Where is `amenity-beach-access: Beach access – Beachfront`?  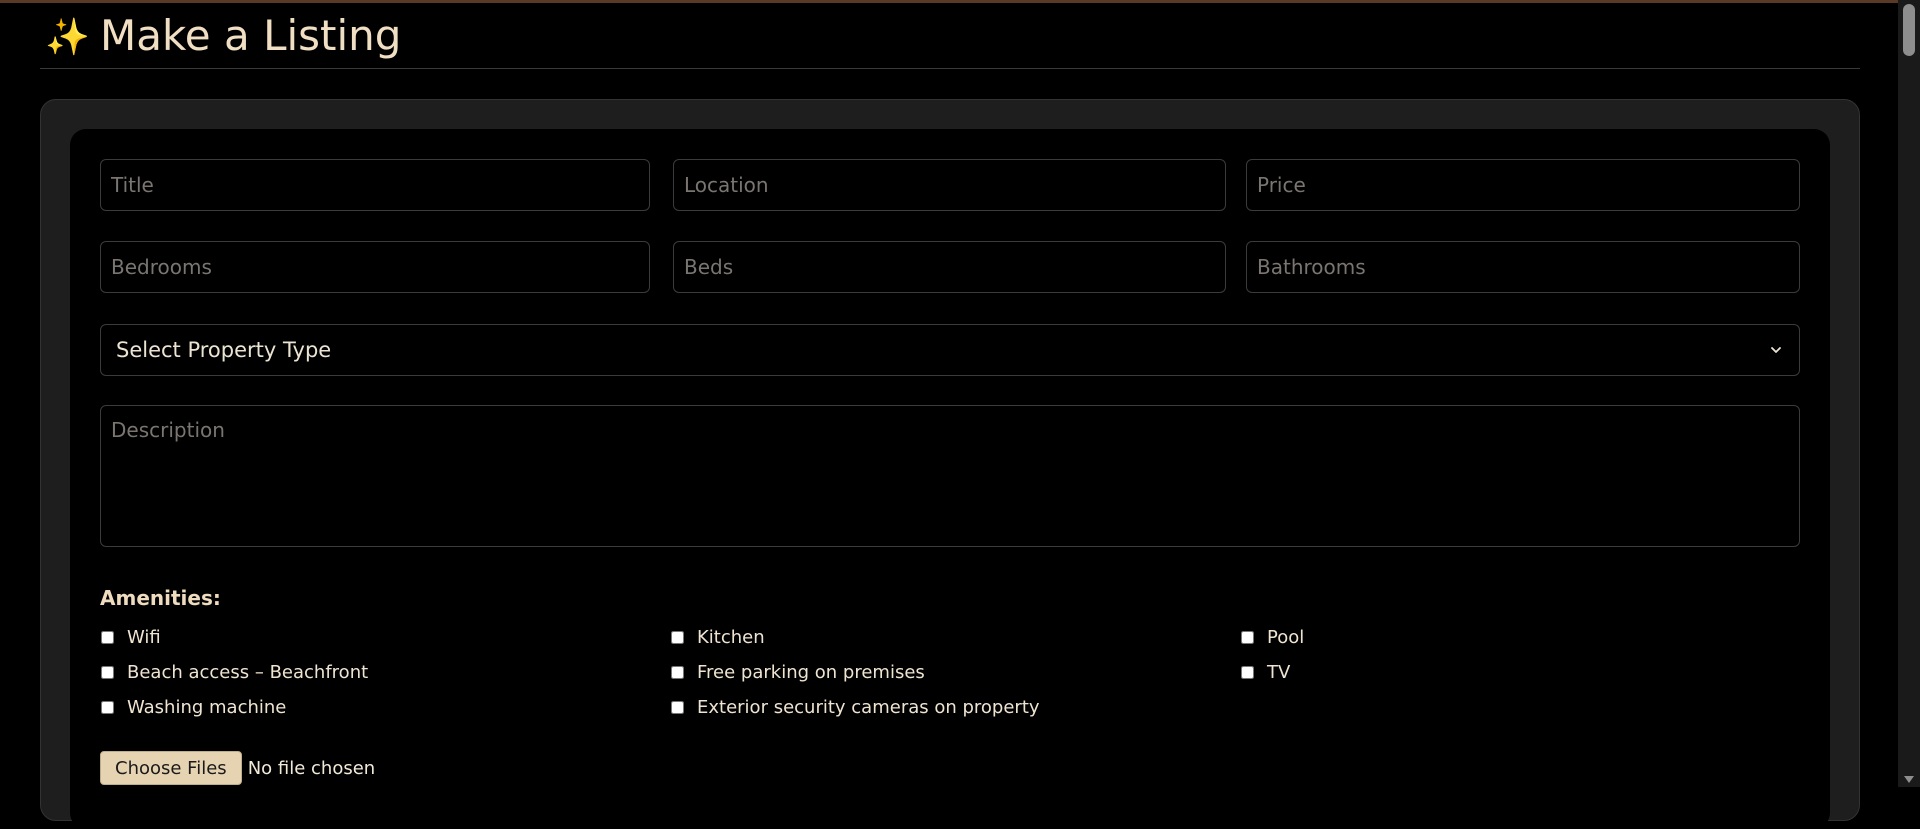 amenity-beach-access: Beach access – Beachfront is located at coordinates (234, 672).